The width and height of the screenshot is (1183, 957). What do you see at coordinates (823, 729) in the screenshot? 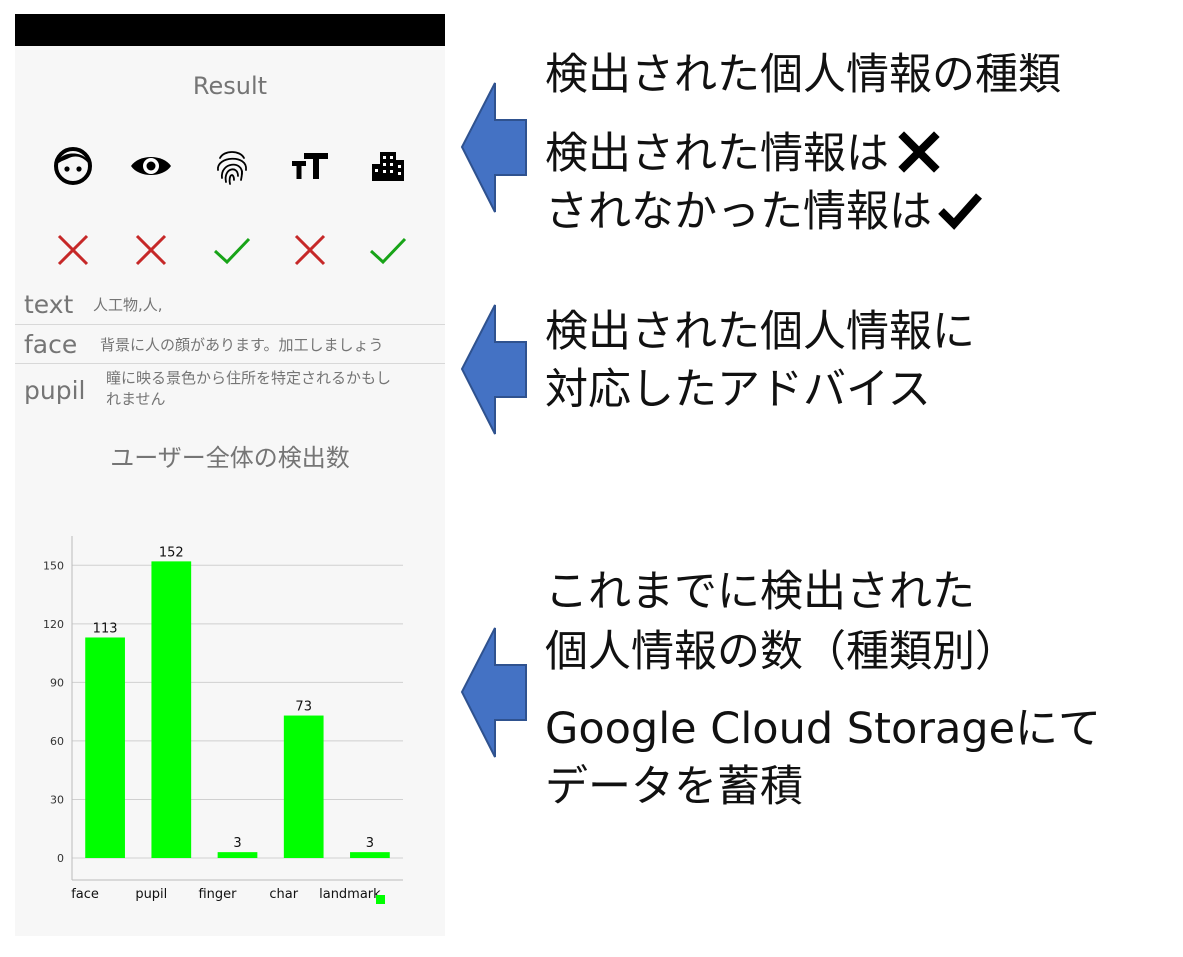
I see `annotation-storage-1: Google Cloud Storageにて` at bounding box center [823, 729].